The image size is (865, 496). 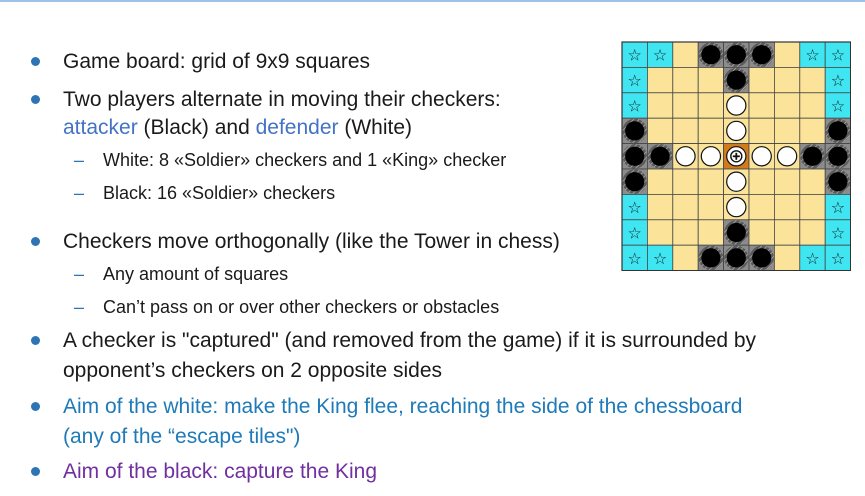 I want to click on white-label: (White), so click(x=375, y=127).